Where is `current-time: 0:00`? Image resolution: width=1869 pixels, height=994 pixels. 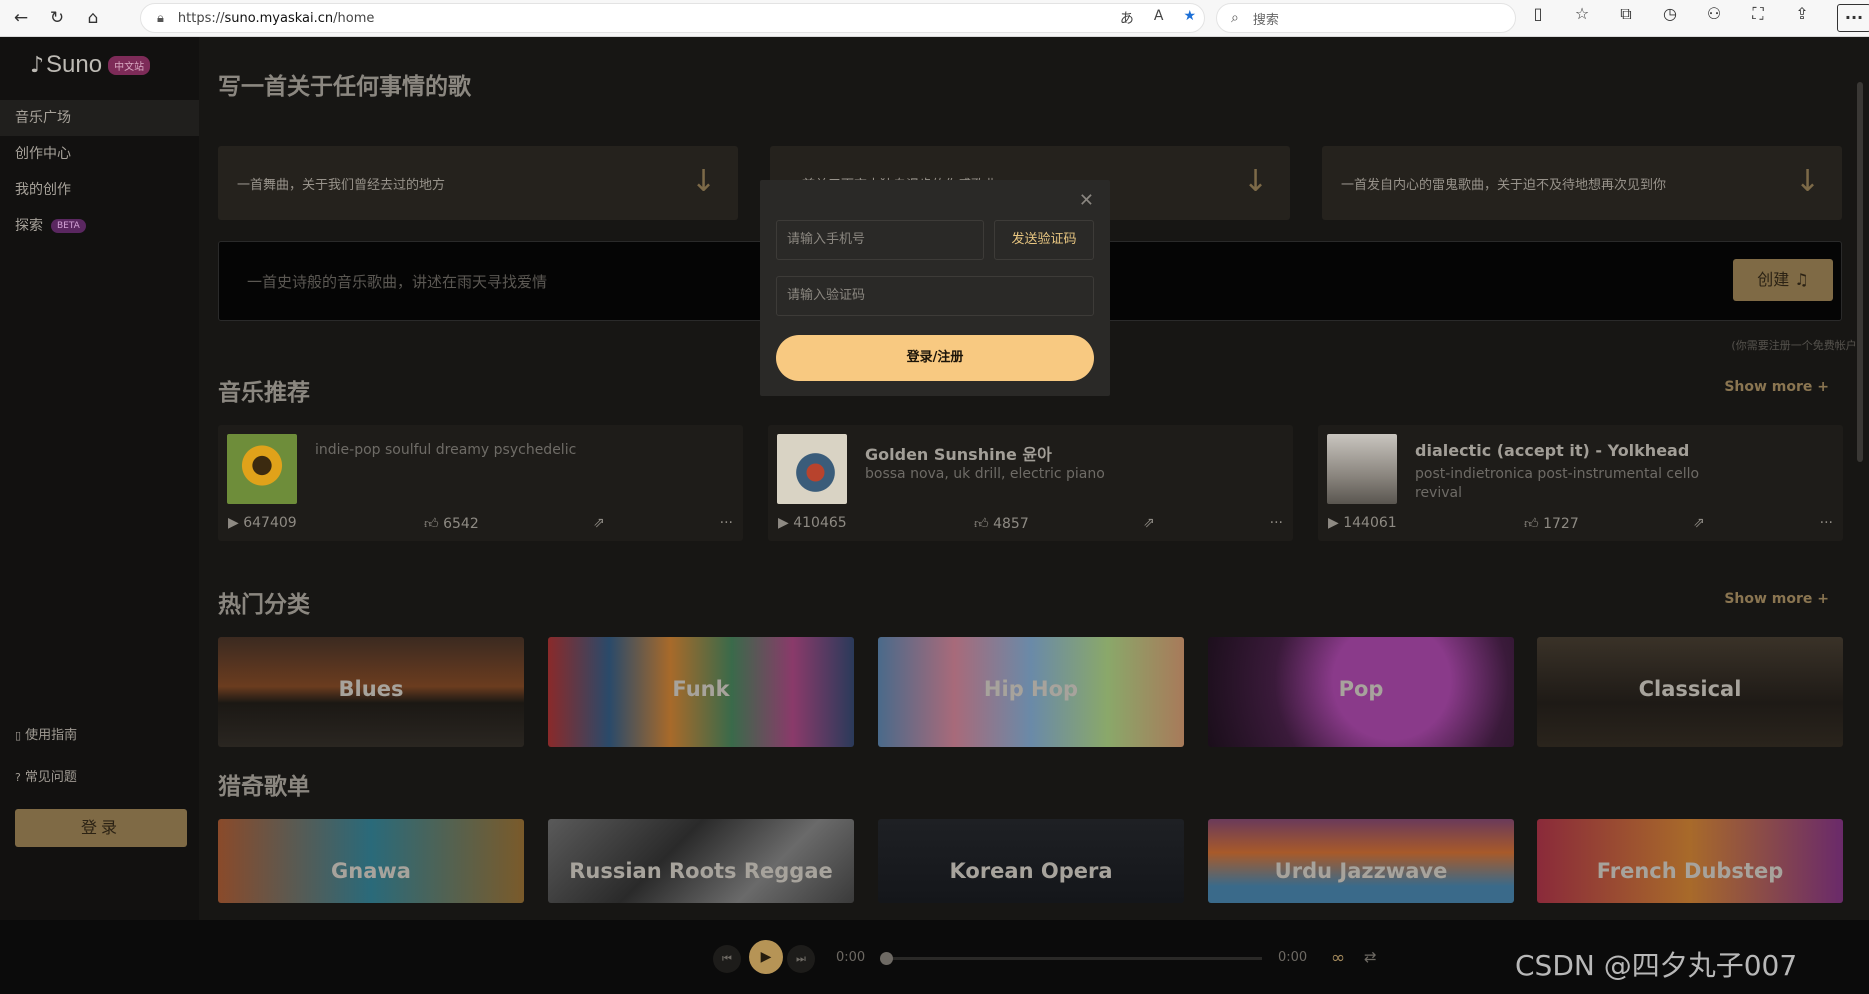
current-time: 0:00 is located at coordinates (851, 957).